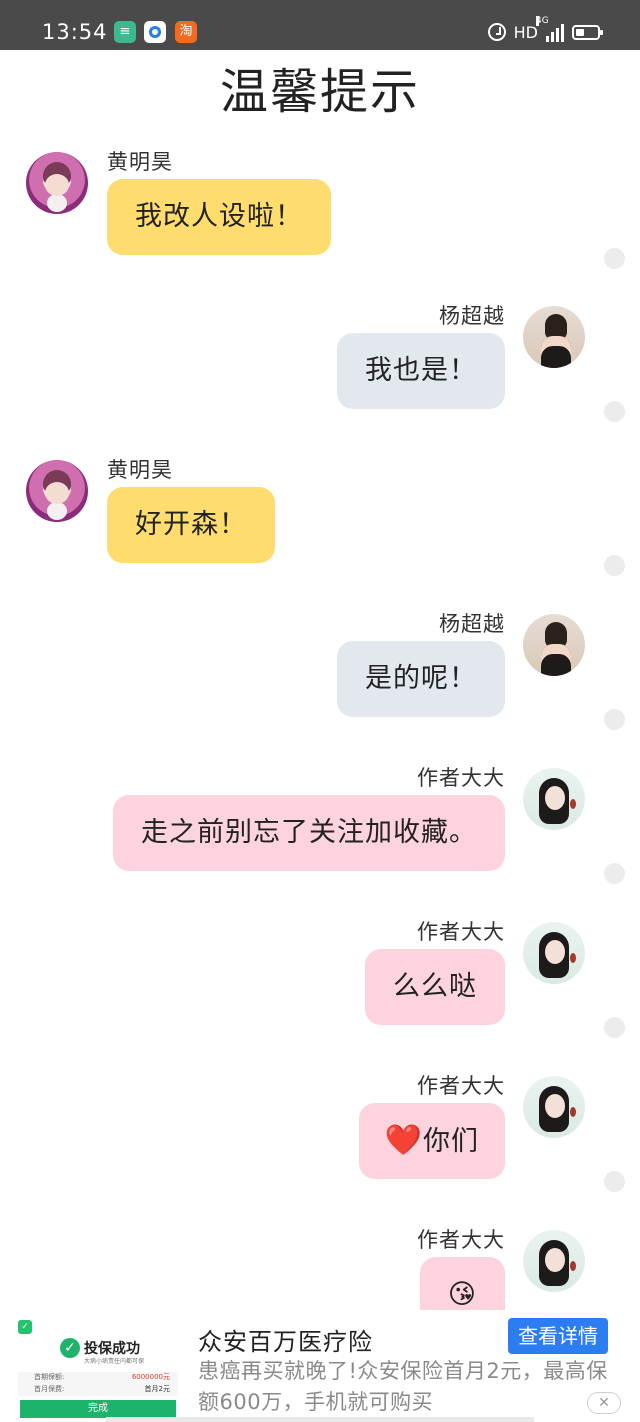 This screenshot has width=640, height=1422. What do you see at coordinates (70, 1348) in the screenshot?
I see `check-icon: ✓` at bounding box center [70, 1348].